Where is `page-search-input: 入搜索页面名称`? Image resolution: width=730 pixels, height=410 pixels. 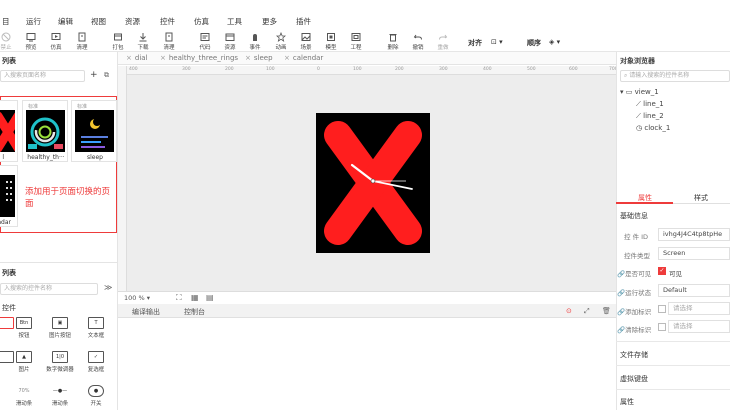
page-search-input: 入搜索页面名称 is located at coordinates (42, 76).